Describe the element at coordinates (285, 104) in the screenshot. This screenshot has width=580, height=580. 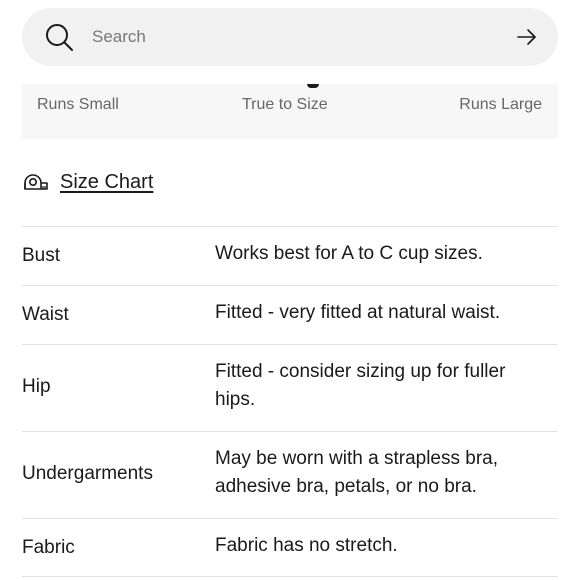
I see `fit-scale-mid-label: True to Size` at that location.